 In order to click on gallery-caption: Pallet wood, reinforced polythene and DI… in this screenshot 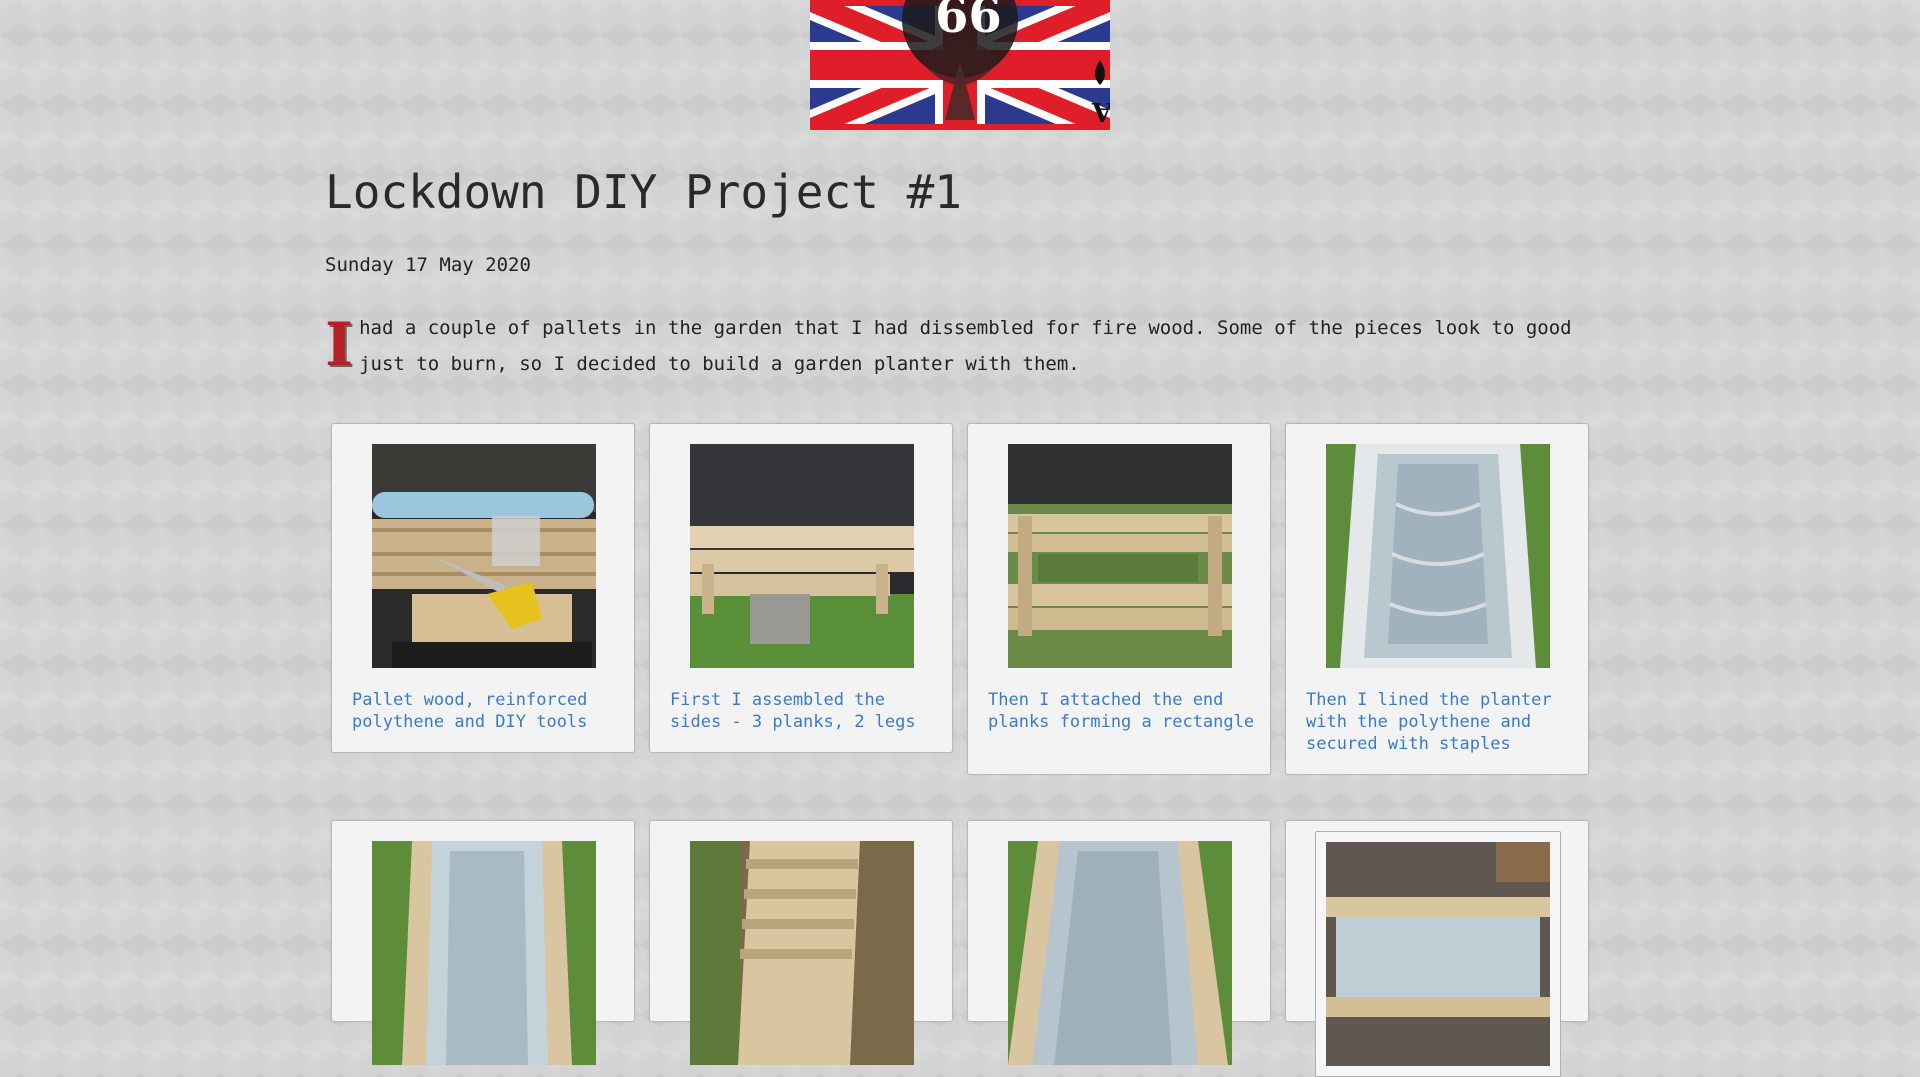, I will do `click(487, 711)`.